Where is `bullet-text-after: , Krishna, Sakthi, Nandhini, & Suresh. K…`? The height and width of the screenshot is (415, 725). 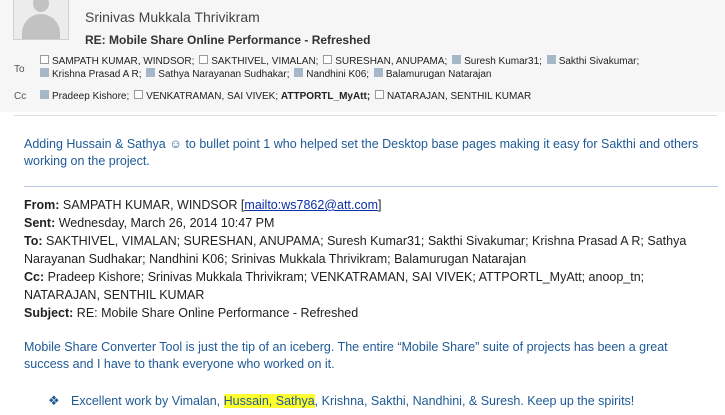 bullet-text-after: , Krishna, Sakthi, Nandhini, & Suresh. K… is located at coordinates (474, 401).